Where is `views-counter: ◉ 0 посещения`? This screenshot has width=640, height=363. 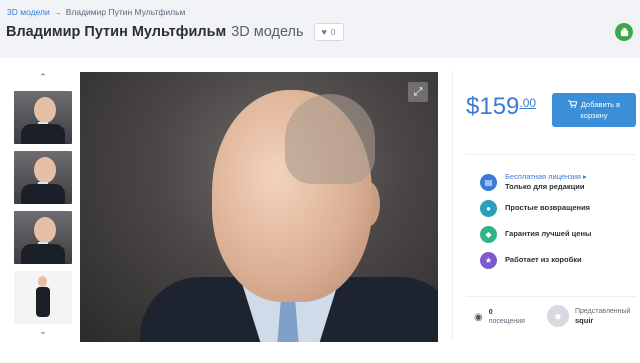
views-counter: ◉ 0 посещения is located at coordinates (499, 317).